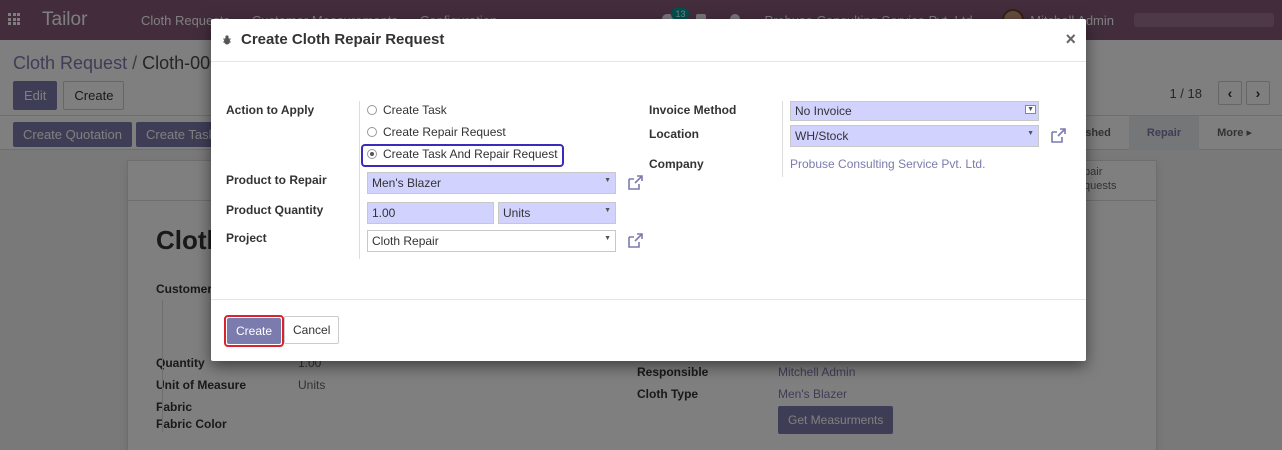 This screenshot has width=1282, height=450. Describe the element at coordinates (444, 132) in the screenshot. I see `radio-label: Create Repair Request` at that location.